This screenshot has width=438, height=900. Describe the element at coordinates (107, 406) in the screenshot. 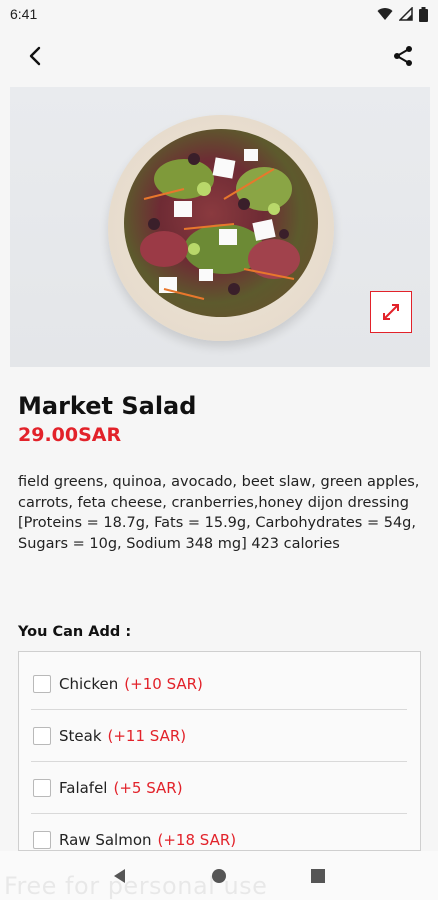

I see `product-title: Market Salad` at that location.